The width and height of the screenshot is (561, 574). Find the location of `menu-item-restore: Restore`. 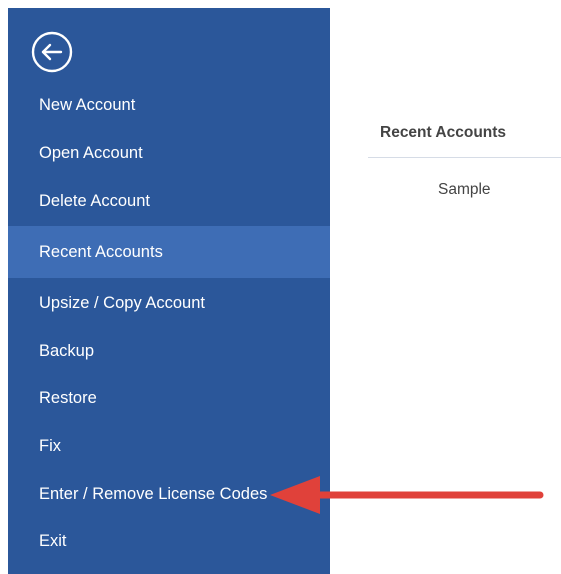

menu-item-restore: Restore is located at coordinates (169, 398).